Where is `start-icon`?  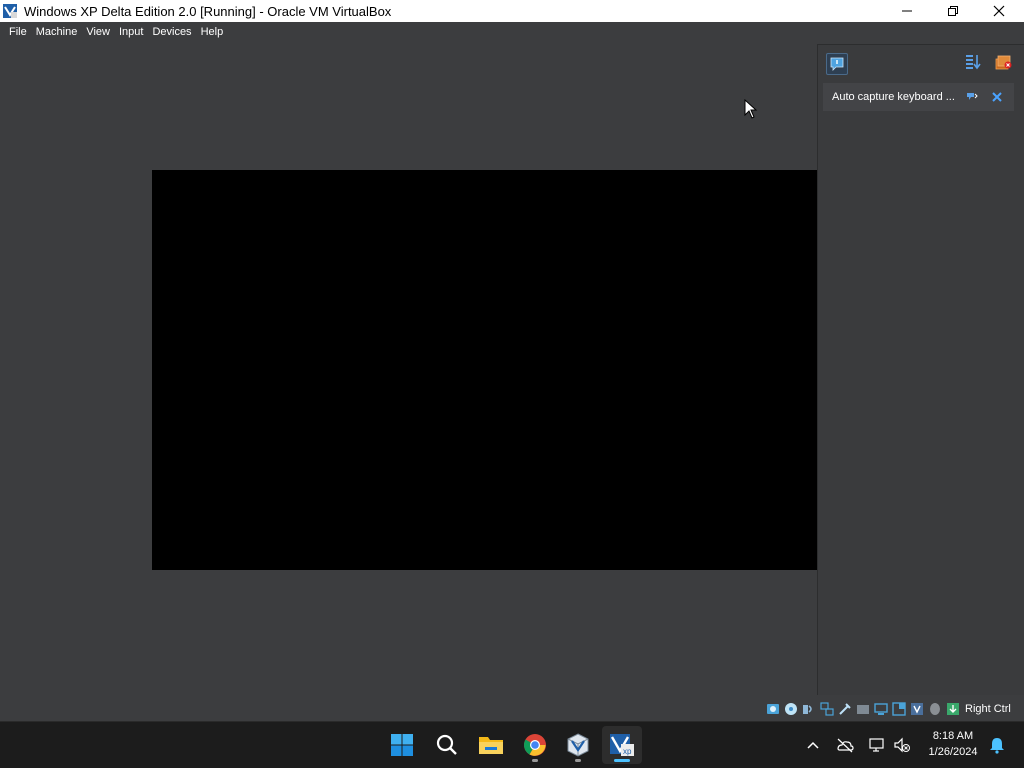 start-icon is located at coordinates (402, 745).